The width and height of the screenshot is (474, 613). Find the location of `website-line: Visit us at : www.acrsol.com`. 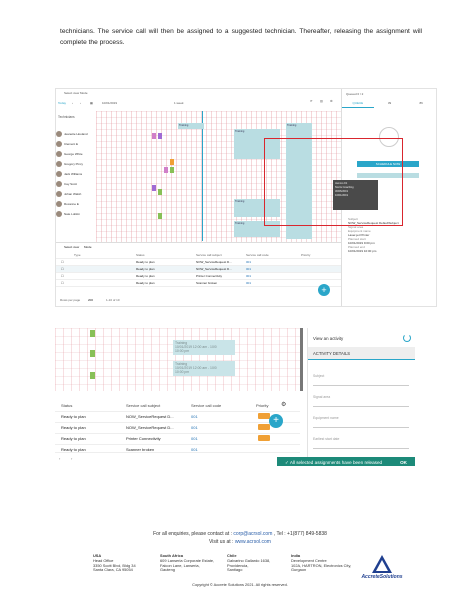

website-line: Visit us at : www.acrsol.com is located at coordinates (240, 542).